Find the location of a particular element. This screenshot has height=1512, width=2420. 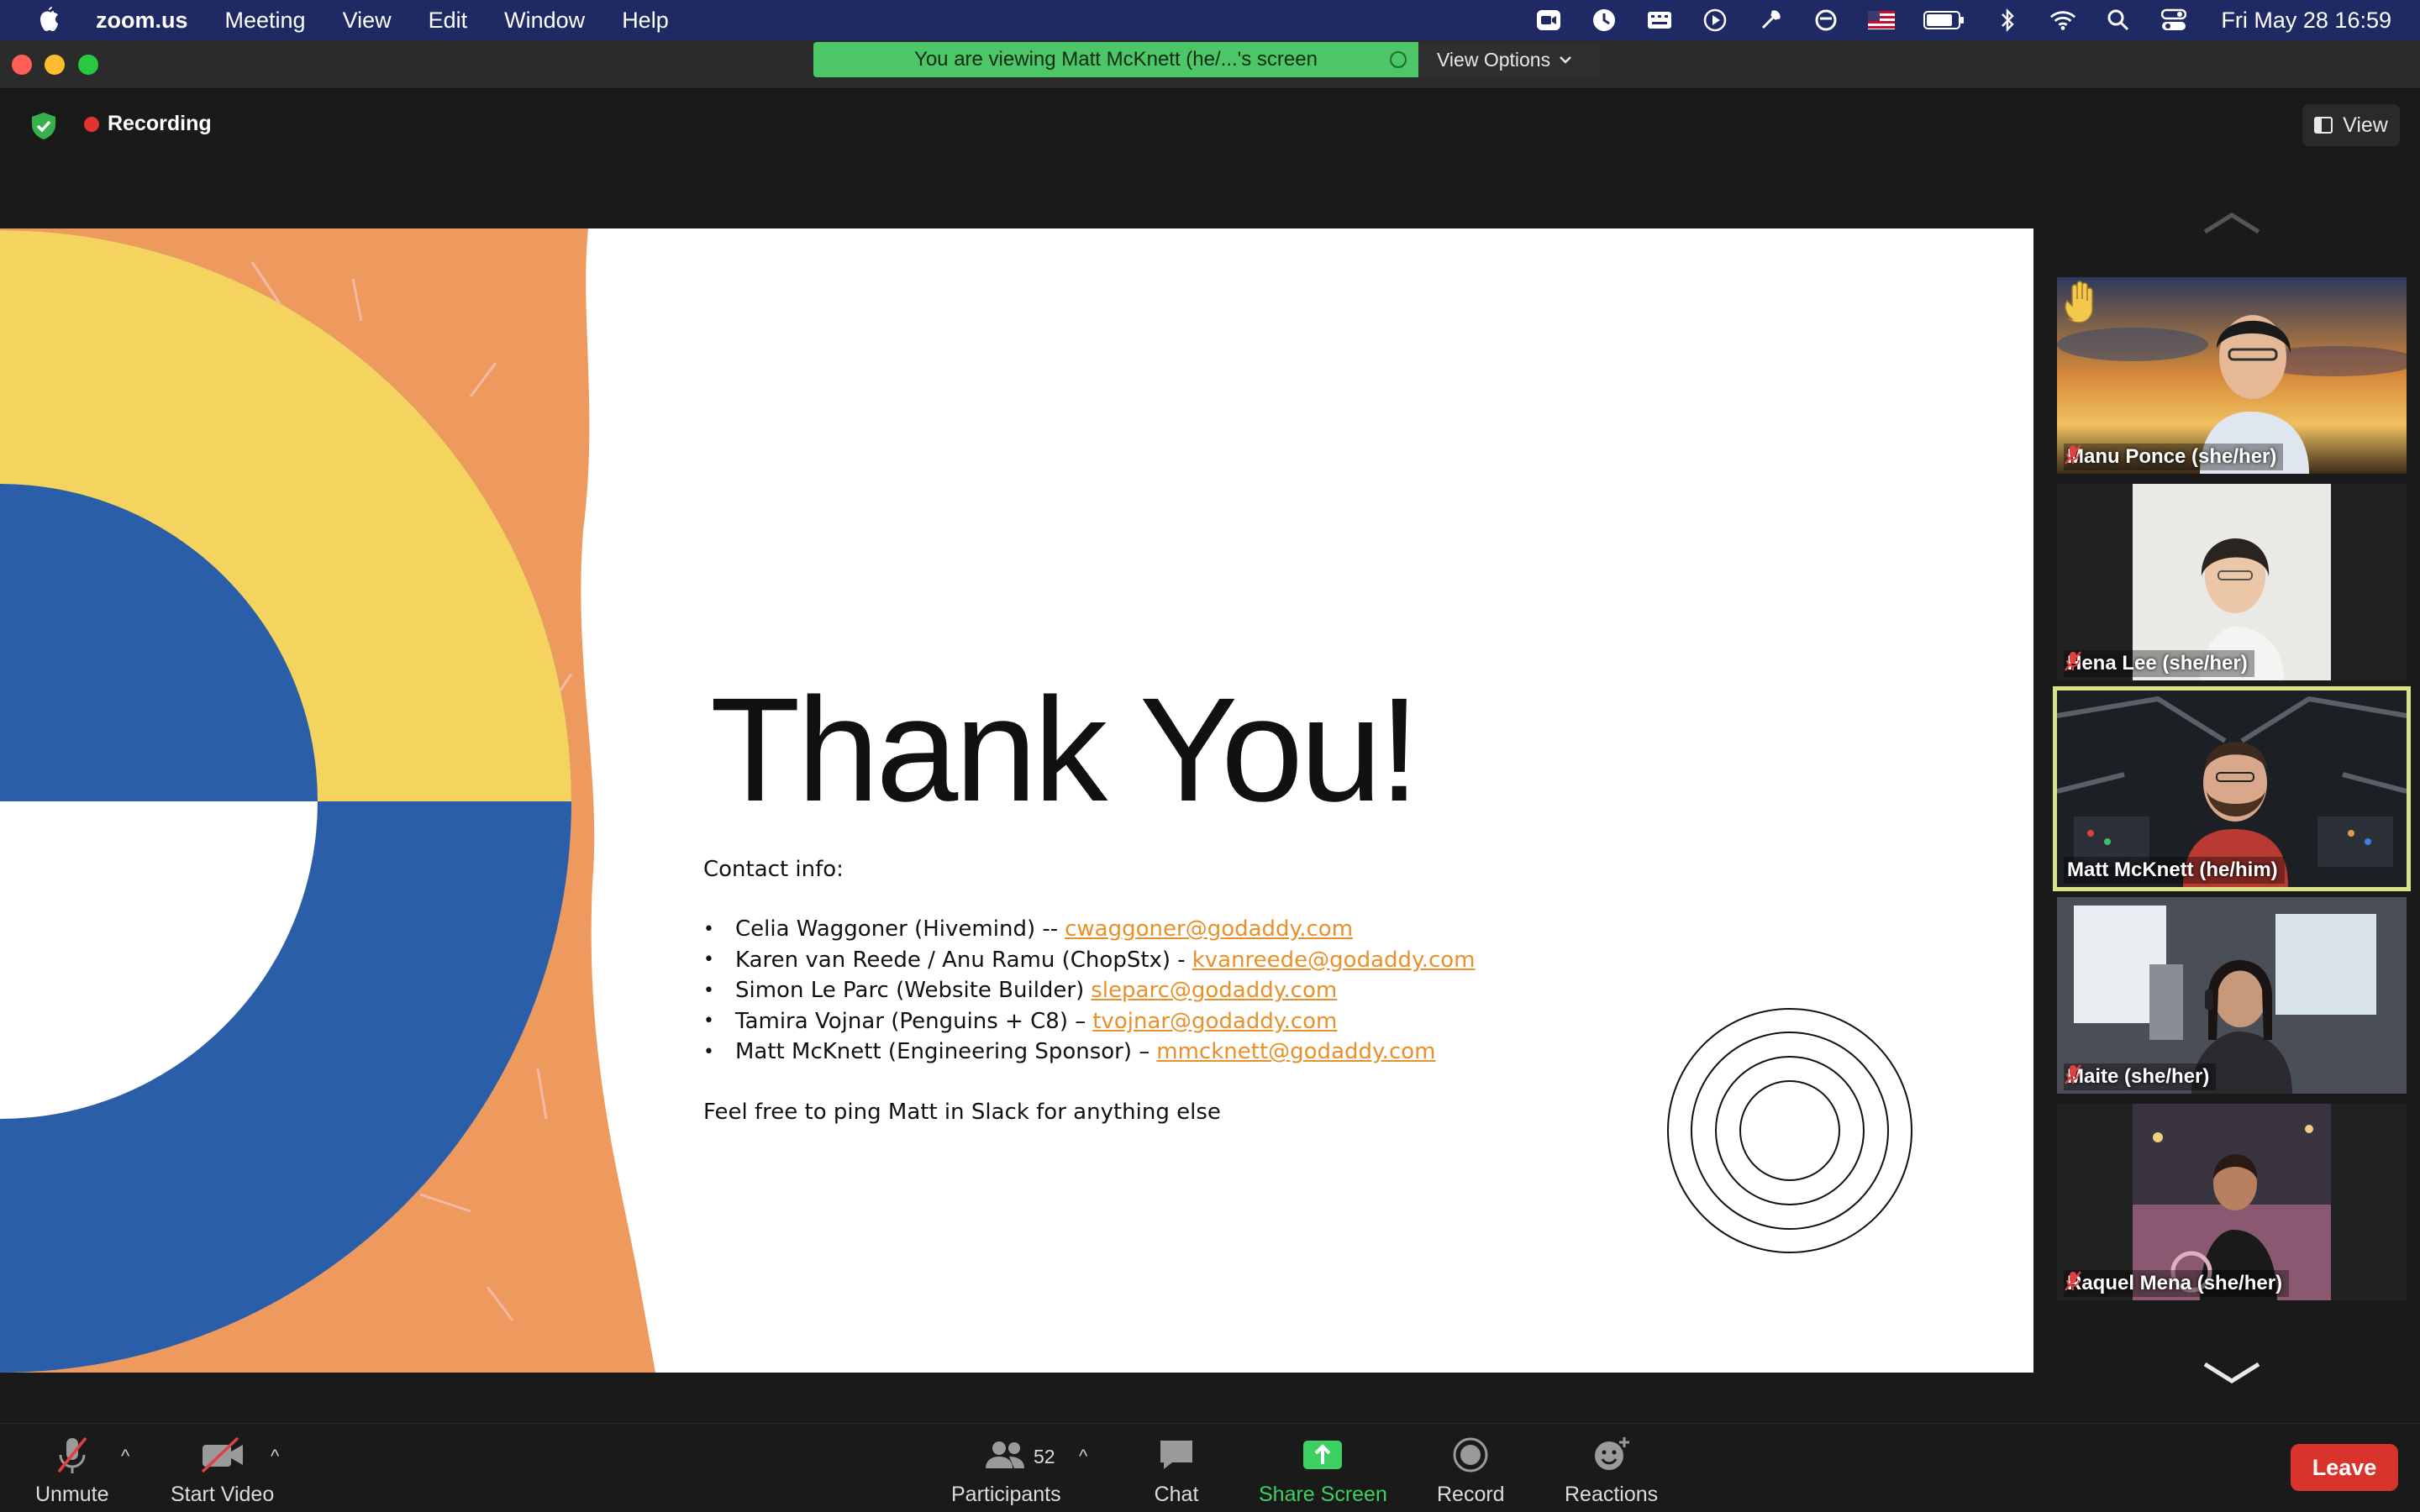

view-options-button: View Options is located at coordinates (1509, 59).